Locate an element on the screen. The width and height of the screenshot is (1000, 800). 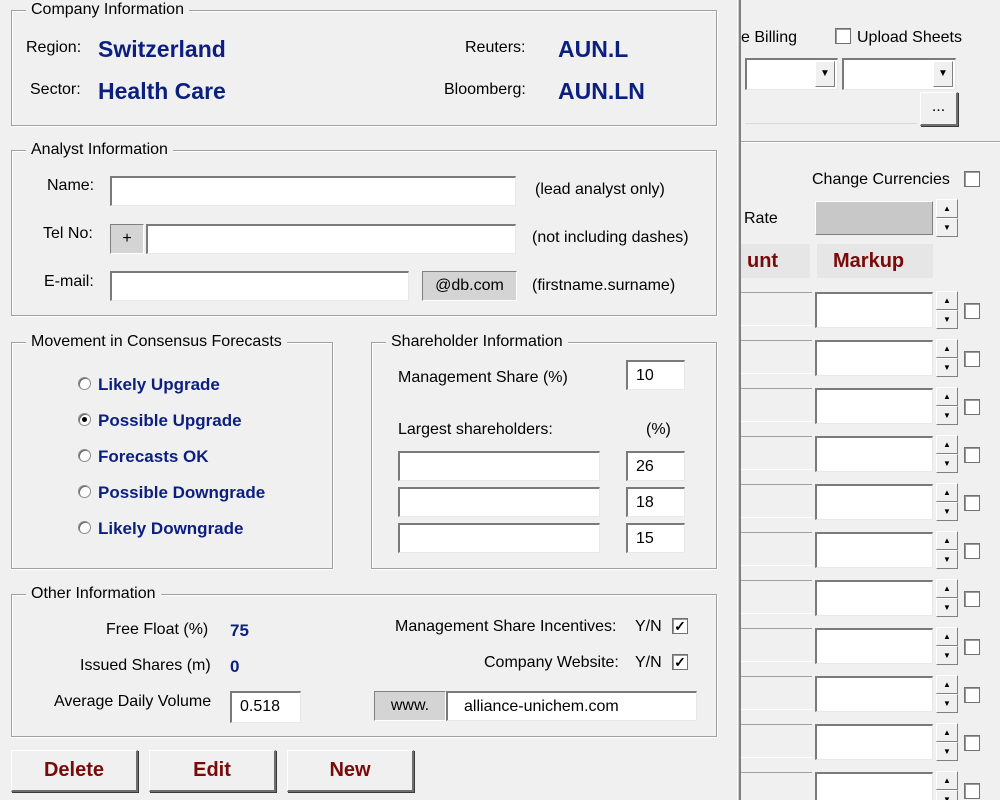
email-input is located at coordinates (259, 286).